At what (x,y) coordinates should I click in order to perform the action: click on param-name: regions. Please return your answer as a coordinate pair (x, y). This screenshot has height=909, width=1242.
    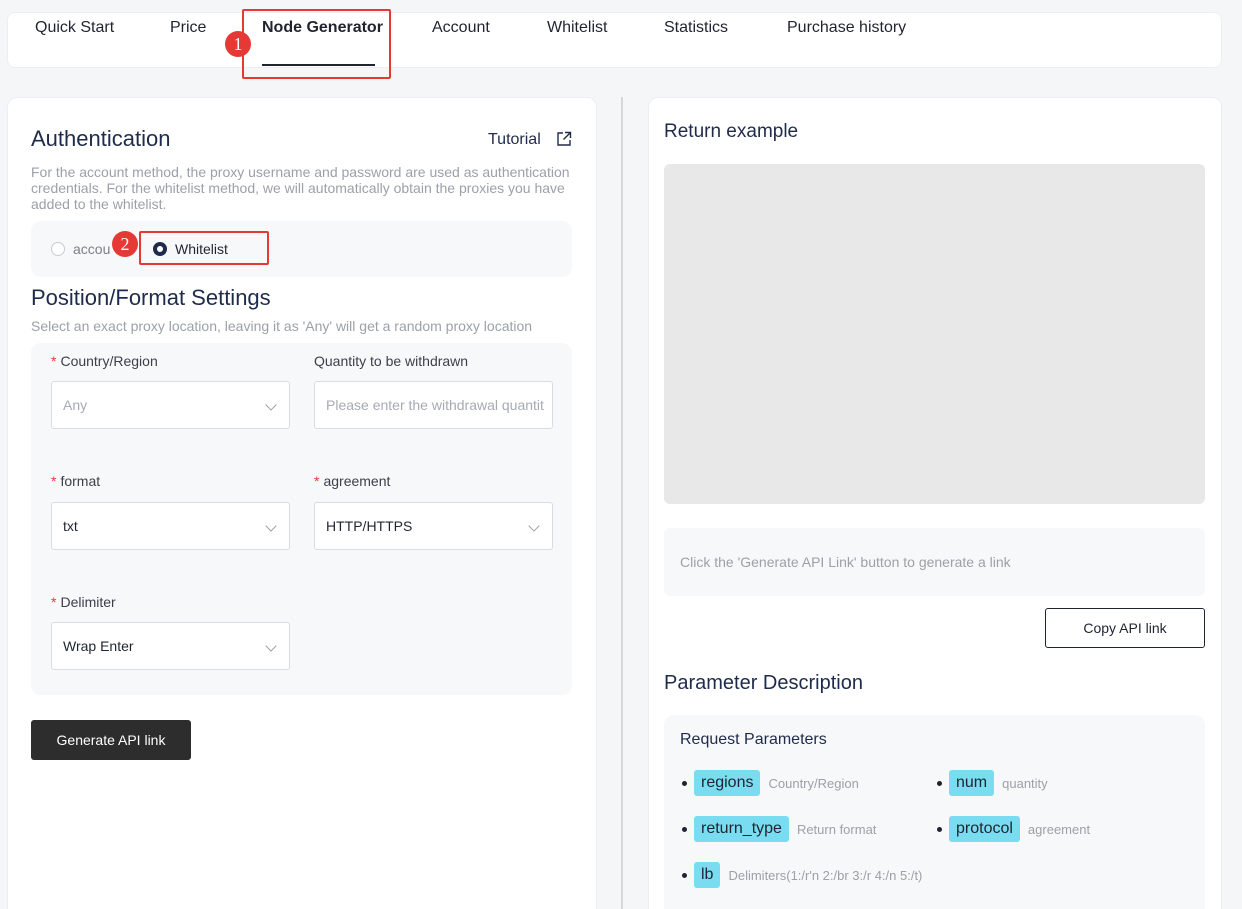
    Looking at the image, I should click on (727, 783).